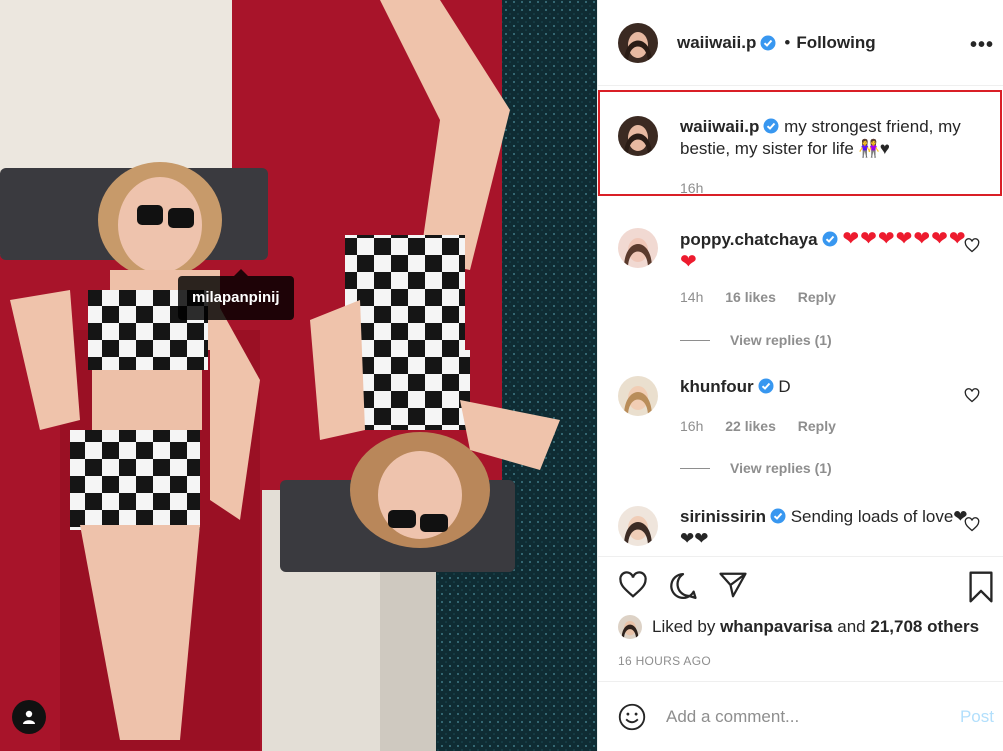  What do you see at coordinates (638, 42) in the screenshot?
I see `author-avatar` at bounding box center [638, 42].